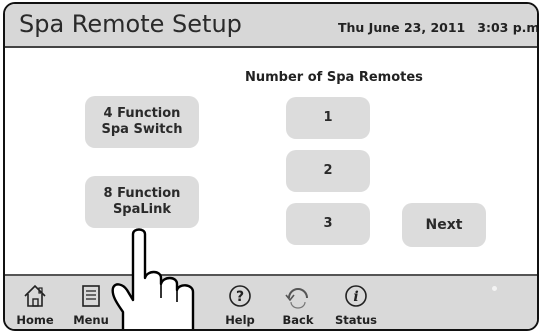  I want to click on nav-back: Back, so click(298, 302).